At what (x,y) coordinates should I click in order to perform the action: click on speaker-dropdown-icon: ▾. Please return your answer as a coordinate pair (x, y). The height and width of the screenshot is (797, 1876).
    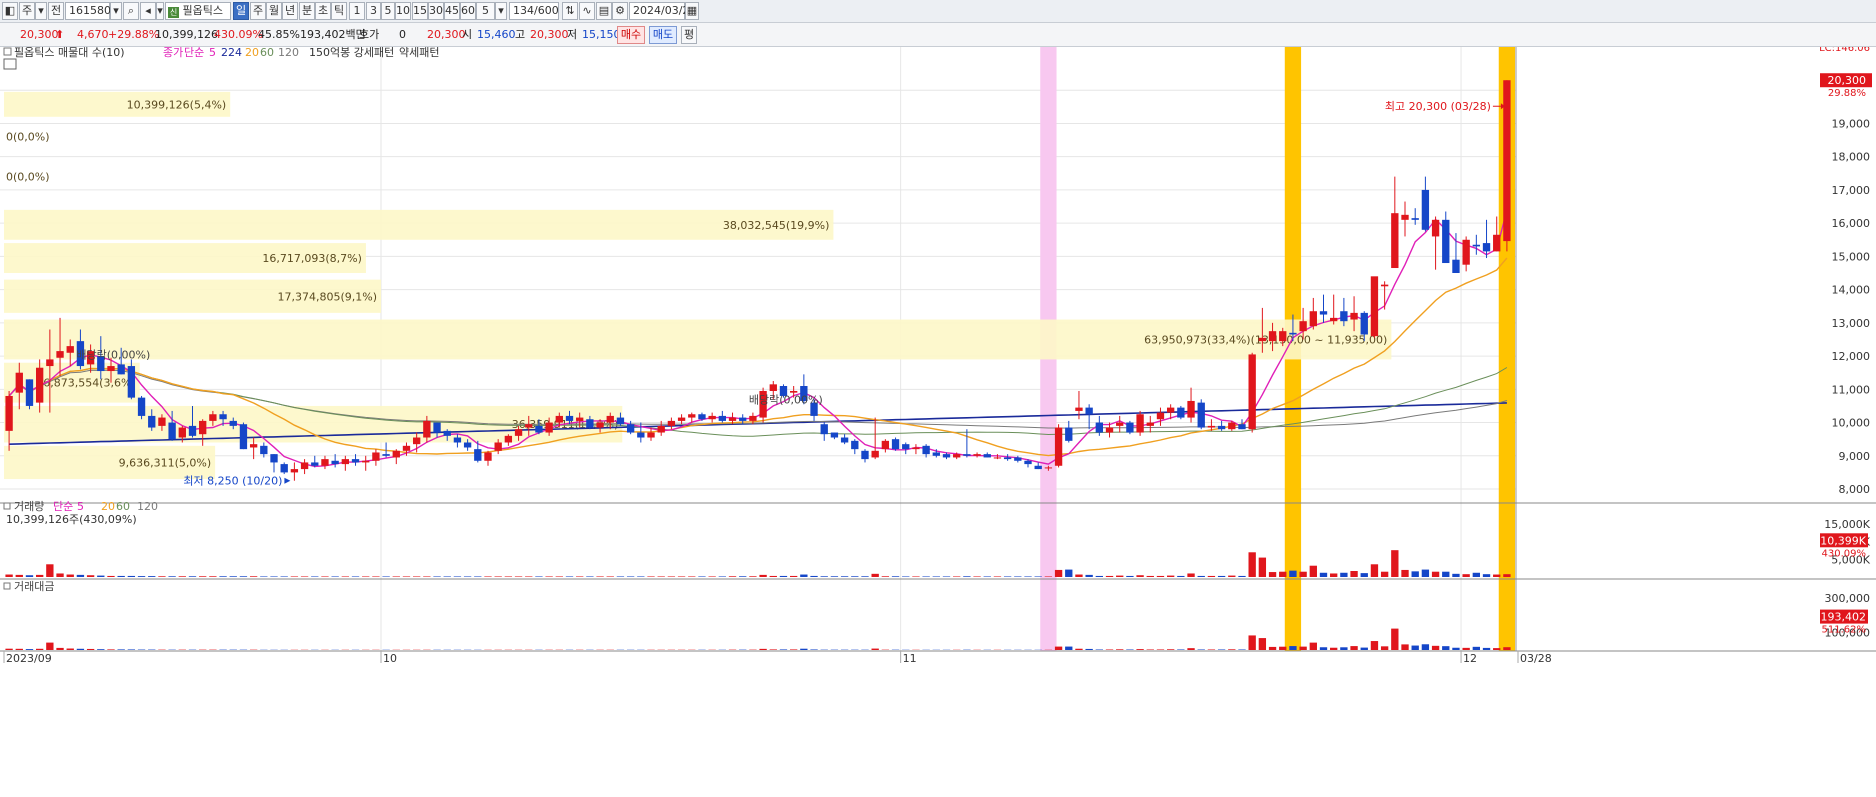
    Looking at the image, I should click on (160, 11).